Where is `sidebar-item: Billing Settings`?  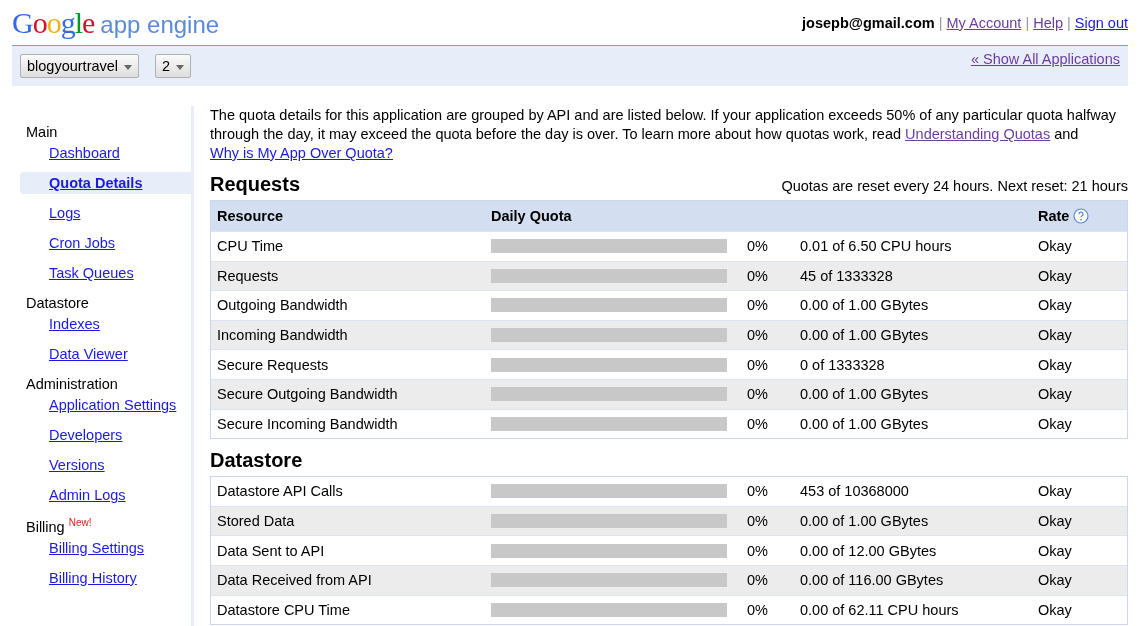
sidebar-item: Billing Settings is located at coordinates (105, 547).